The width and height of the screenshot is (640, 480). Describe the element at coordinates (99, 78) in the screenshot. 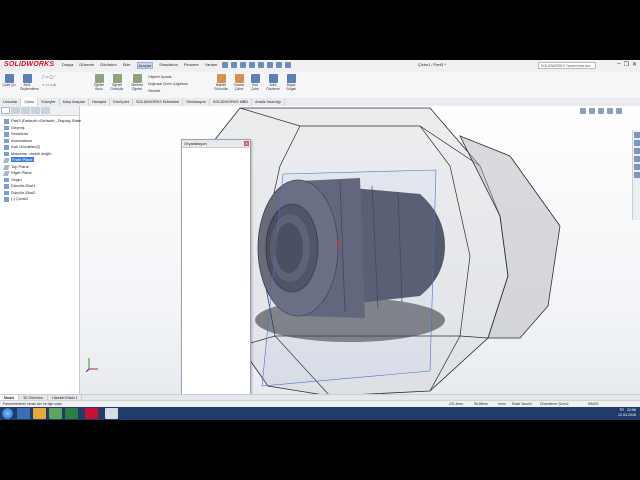

I see `trim-entities-icon` at that location.